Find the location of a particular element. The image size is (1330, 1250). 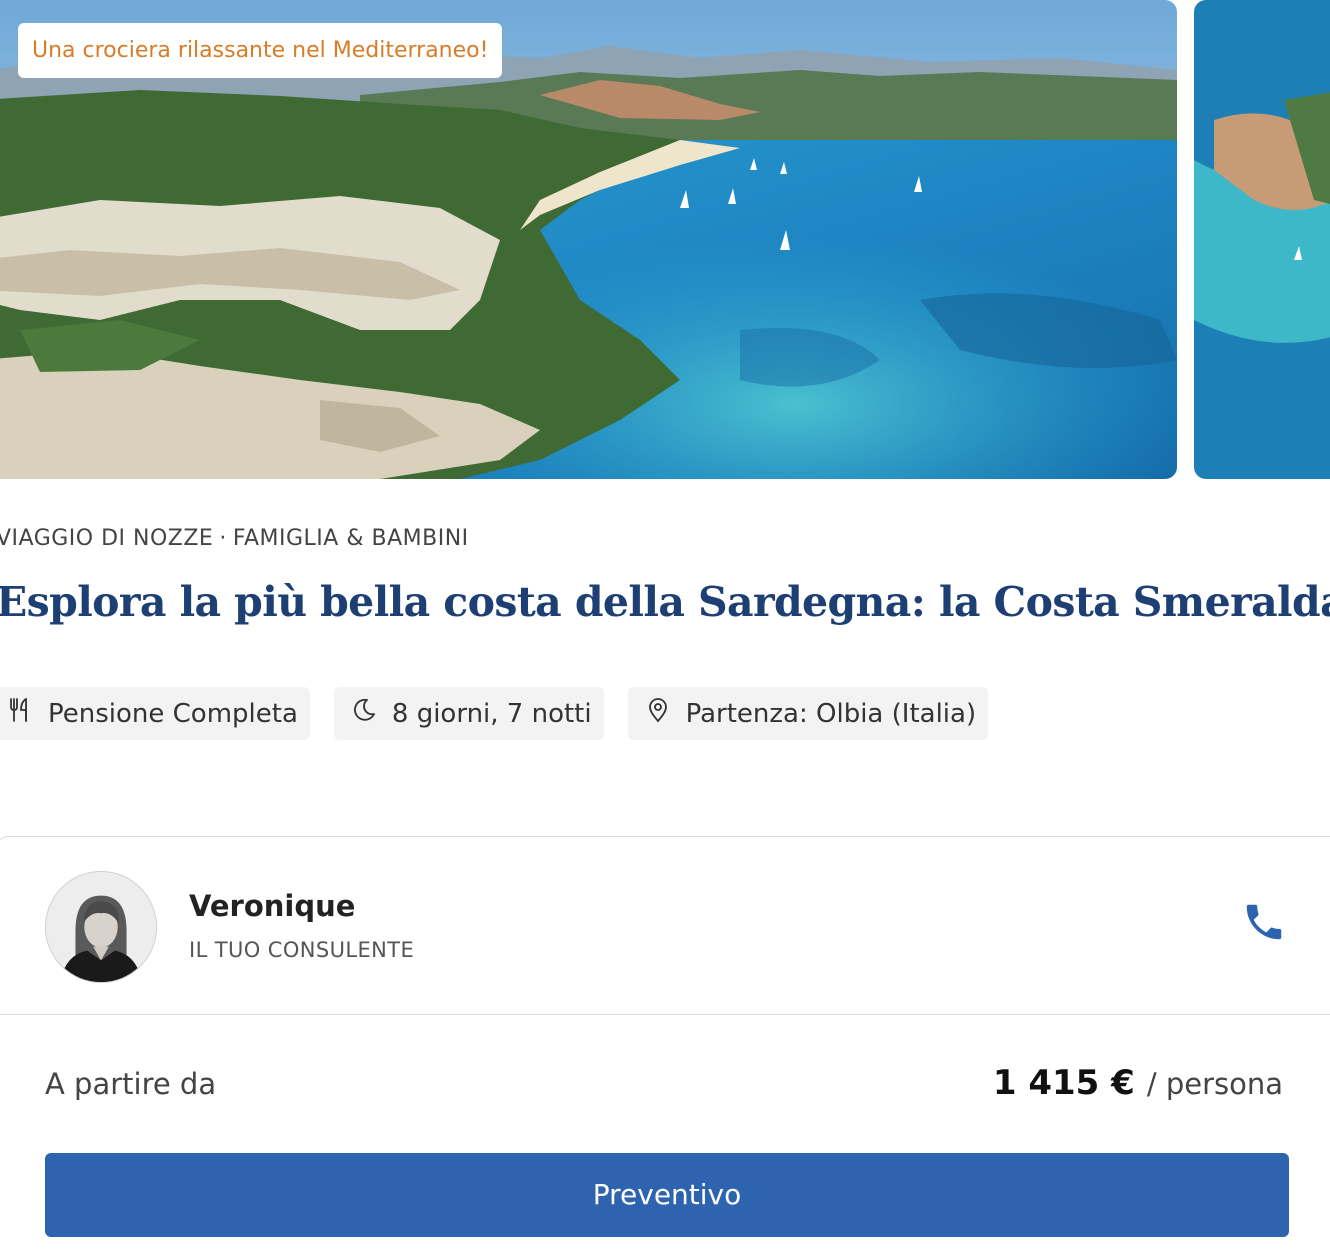

feature-label: 8 giorni, 7 notti is located at coordinates (491, 713).